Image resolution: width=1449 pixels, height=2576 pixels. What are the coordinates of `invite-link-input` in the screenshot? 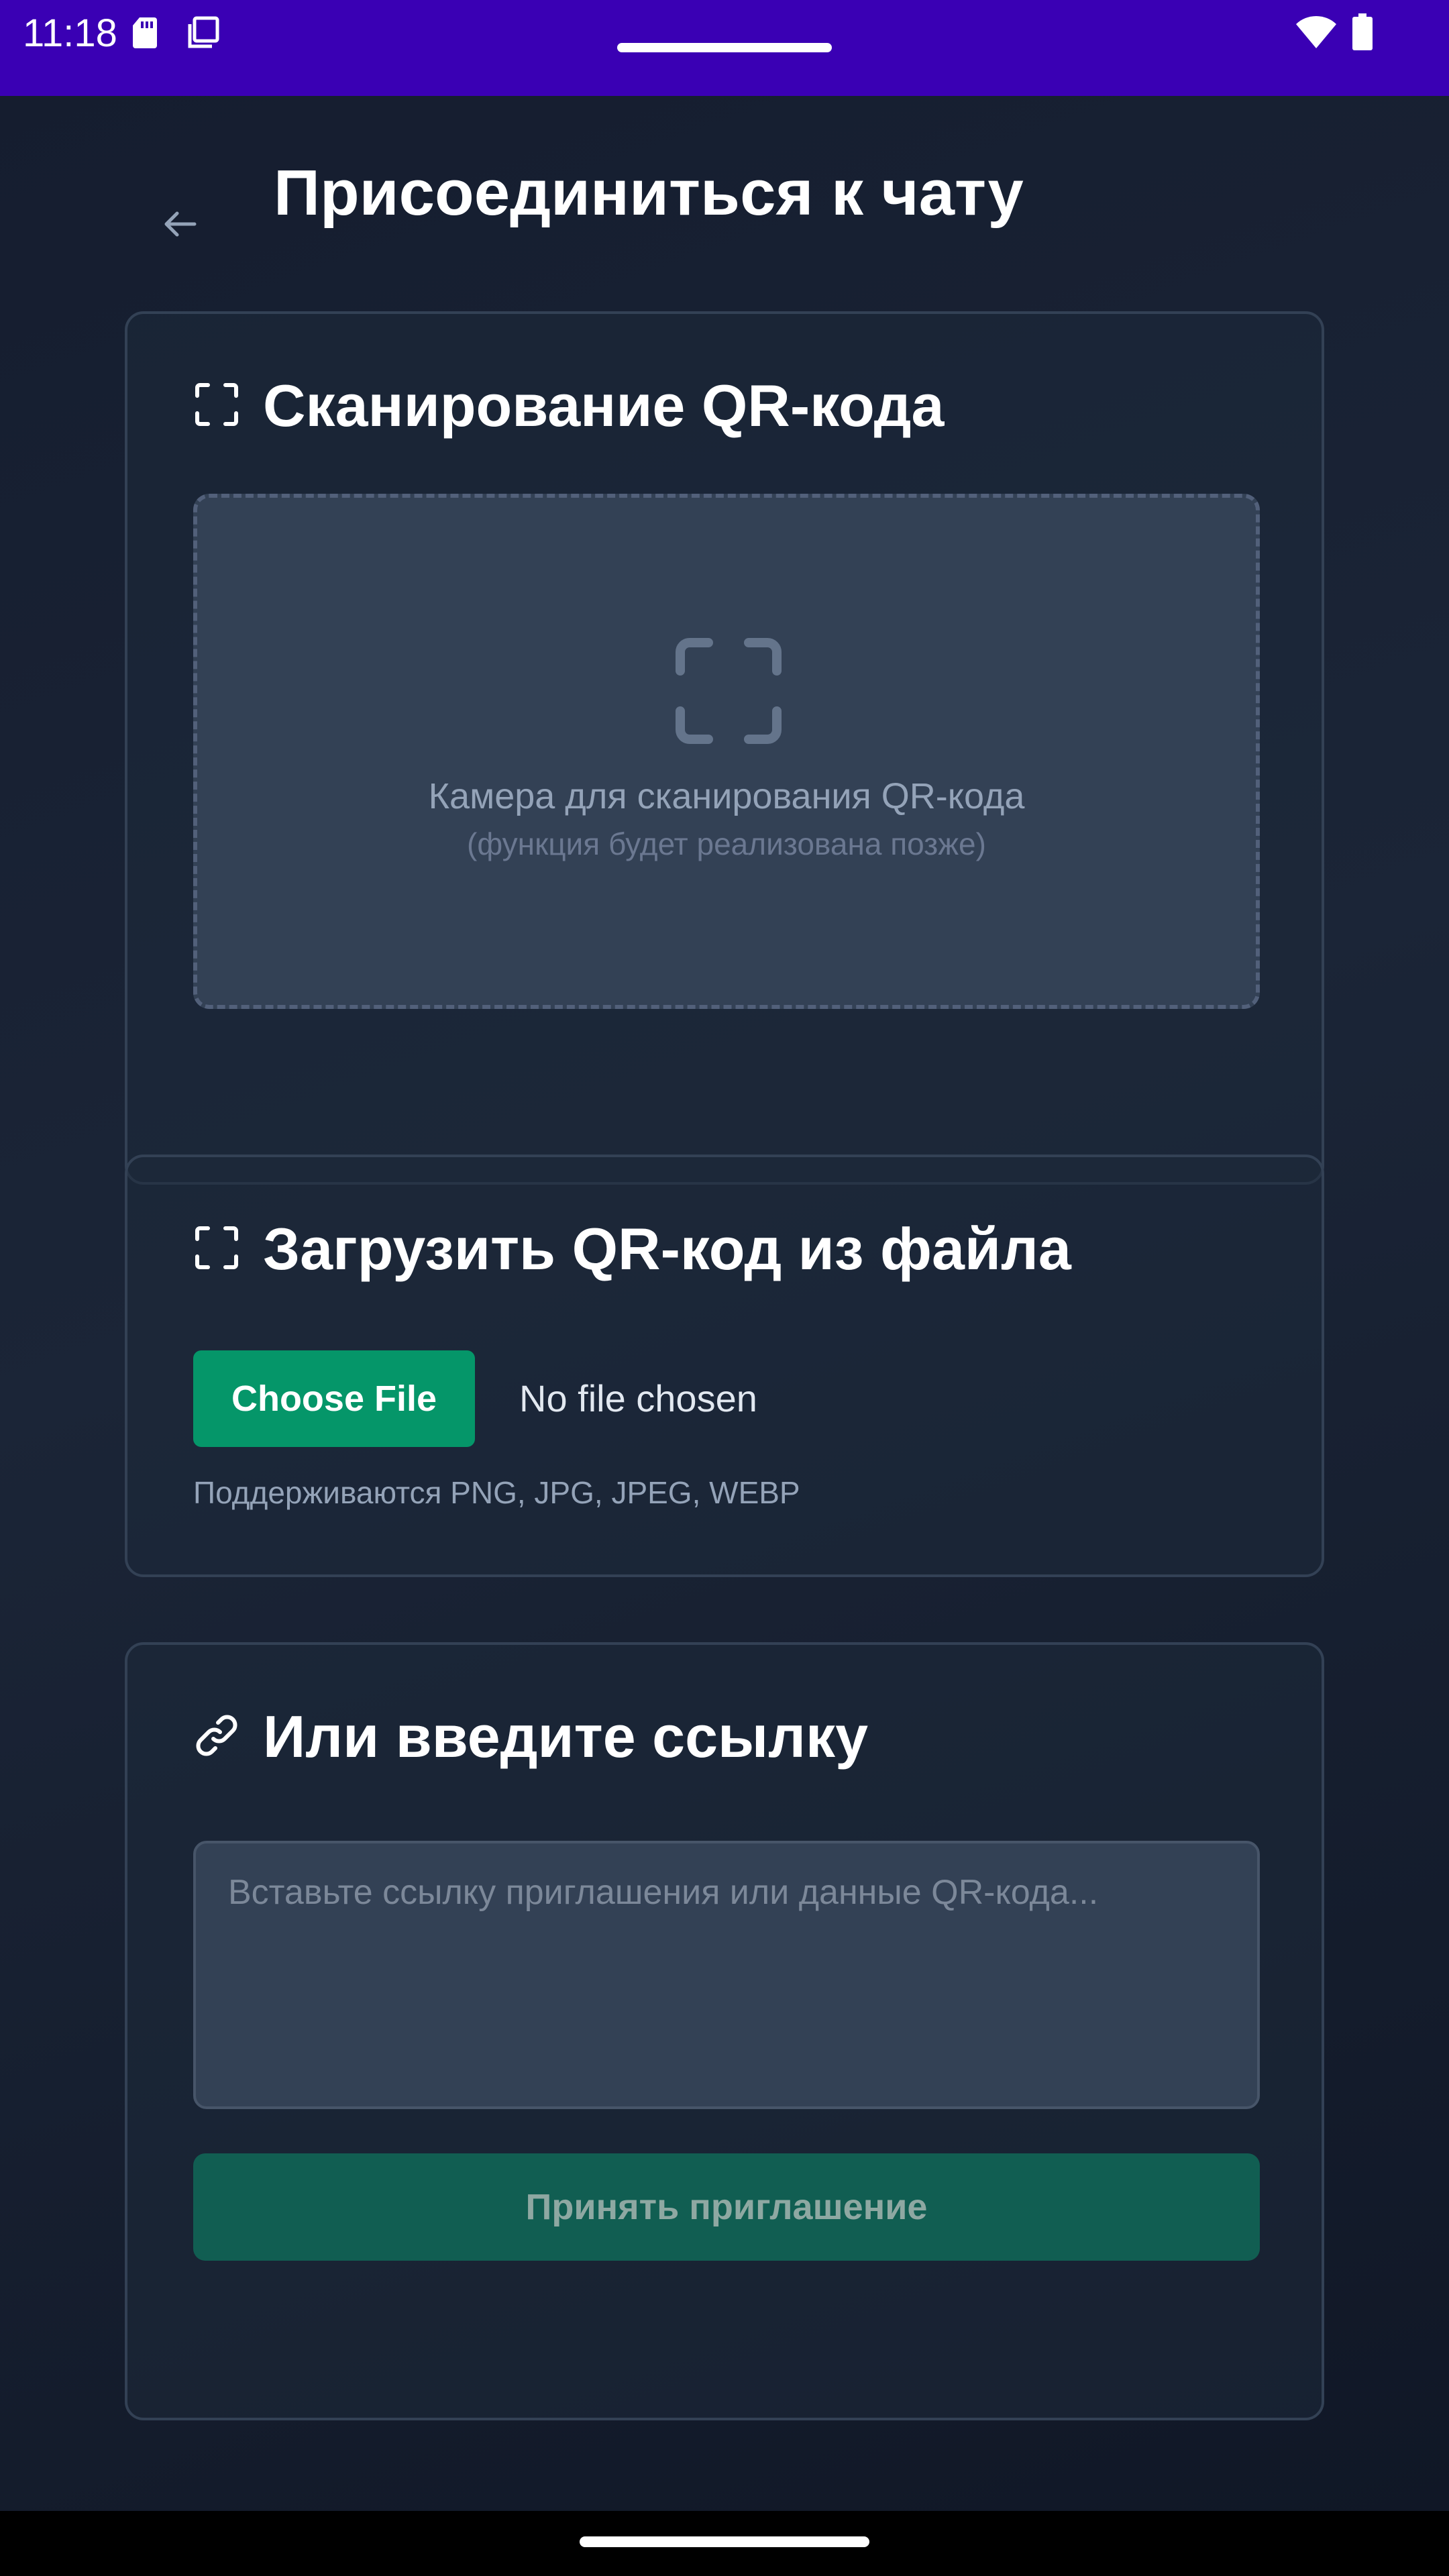 It's located at (726, 1975).